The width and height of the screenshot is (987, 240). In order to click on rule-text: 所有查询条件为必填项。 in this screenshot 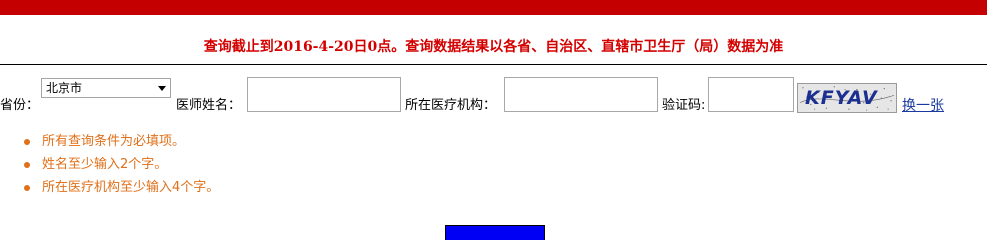, I will do `click(114, 141)`.